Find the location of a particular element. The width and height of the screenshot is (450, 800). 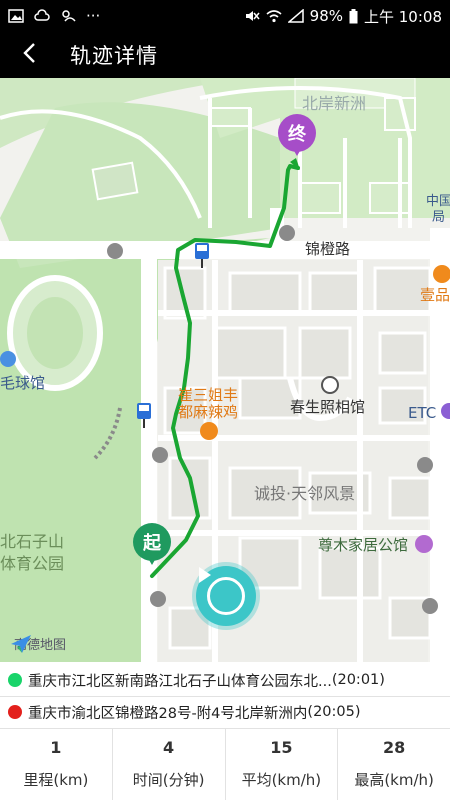

map-label-tennis: 毛球馆 is located at coordinates (23, 383).